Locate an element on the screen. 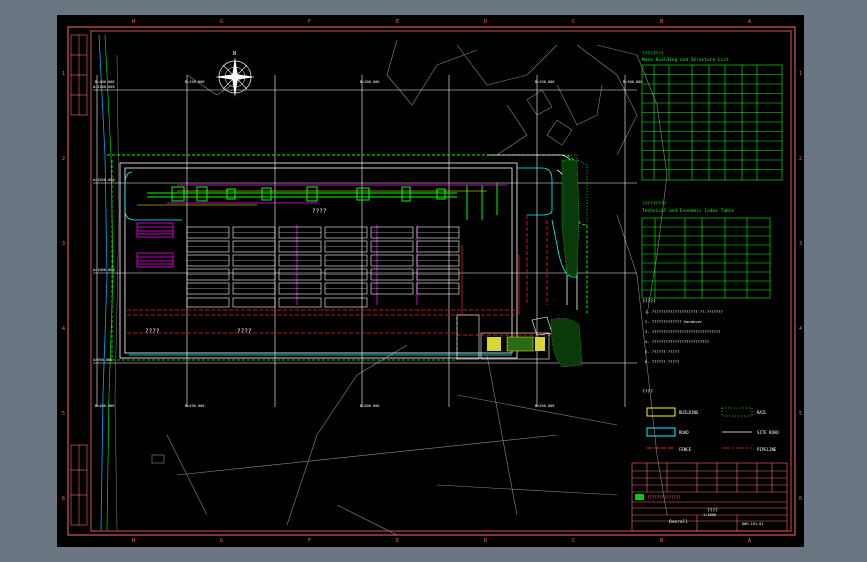 The width and height of the screenshot is (867, 562). left-storage-blocks is located at coordinates (155, 245).